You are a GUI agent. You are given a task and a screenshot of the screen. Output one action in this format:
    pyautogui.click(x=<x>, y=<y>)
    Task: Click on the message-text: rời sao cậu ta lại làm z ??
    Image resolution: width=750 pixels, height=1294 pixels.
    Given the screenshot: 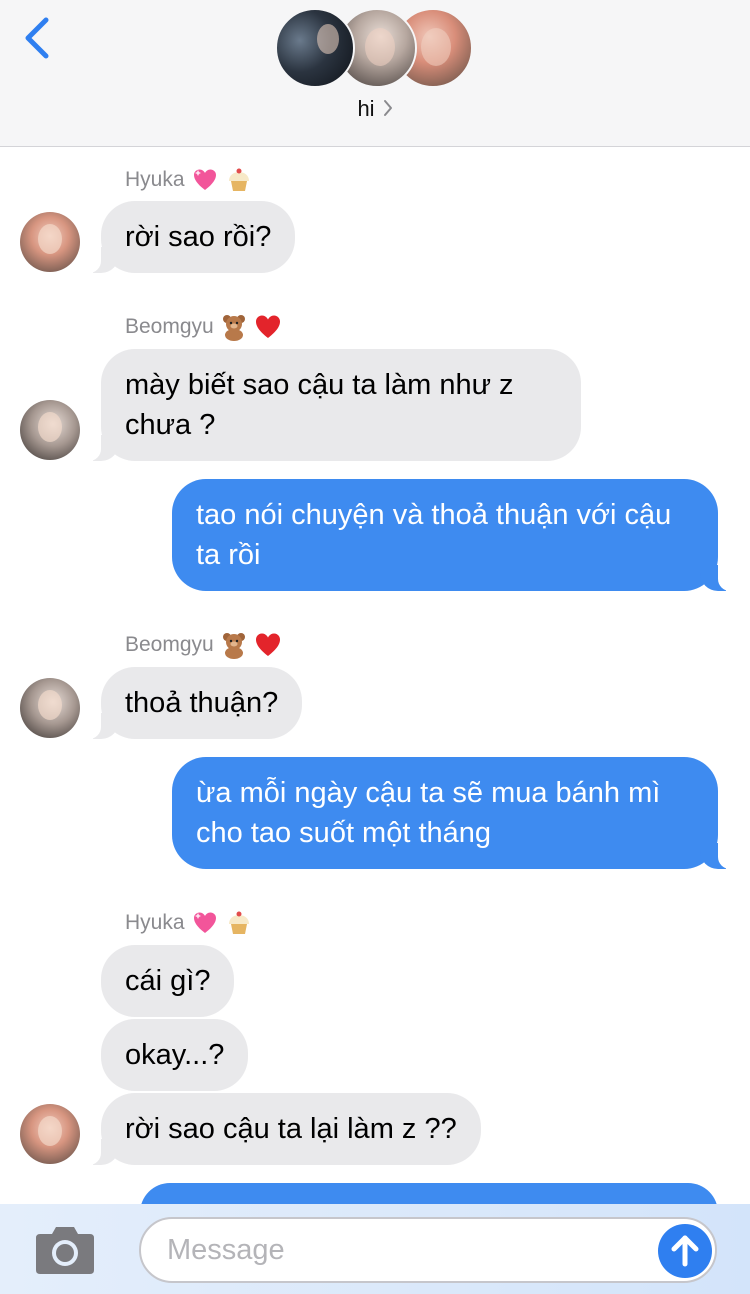 What is the action you would take?
    pyautogui.click(x=291, y=1129)
    